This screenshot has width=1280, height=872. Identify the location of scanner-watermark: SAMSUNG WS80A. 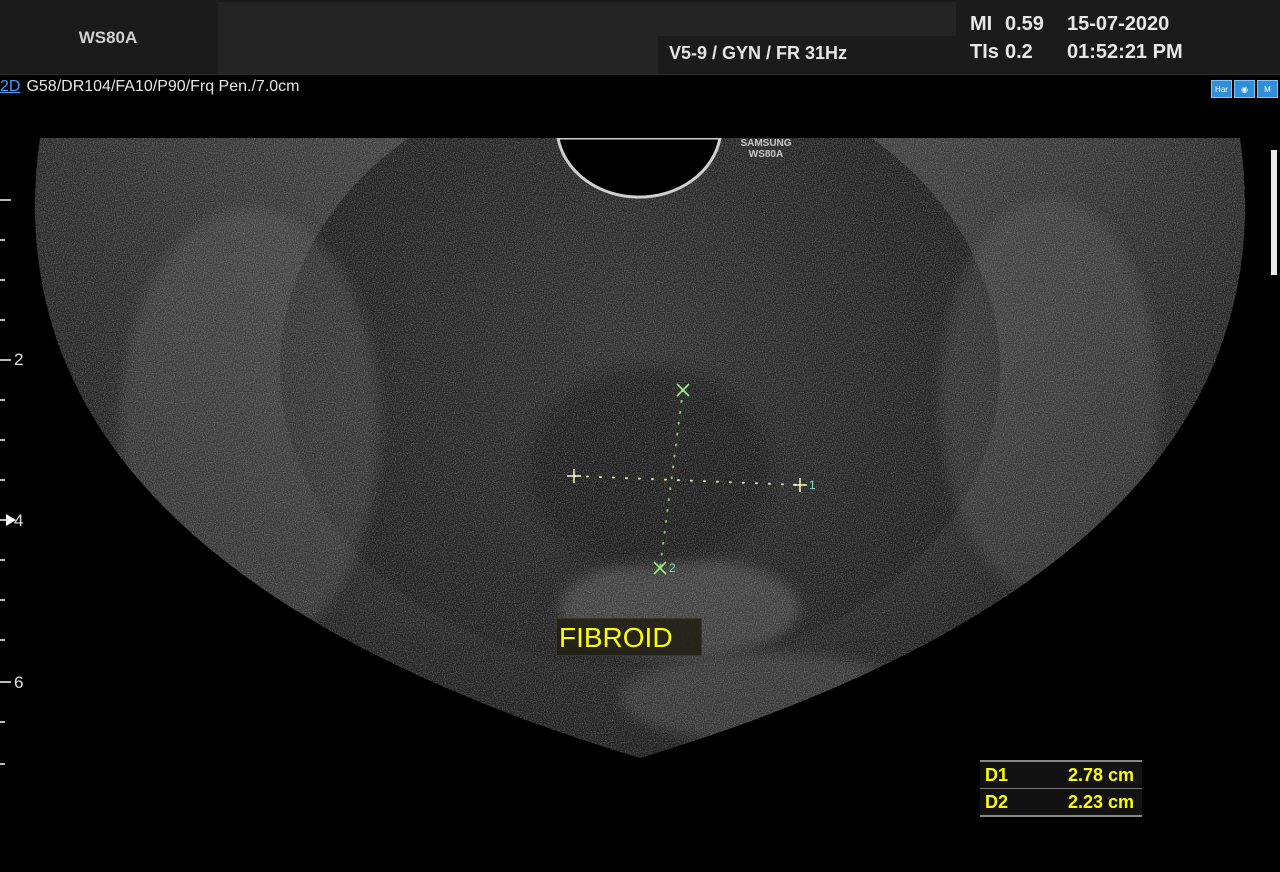
(766, 149).